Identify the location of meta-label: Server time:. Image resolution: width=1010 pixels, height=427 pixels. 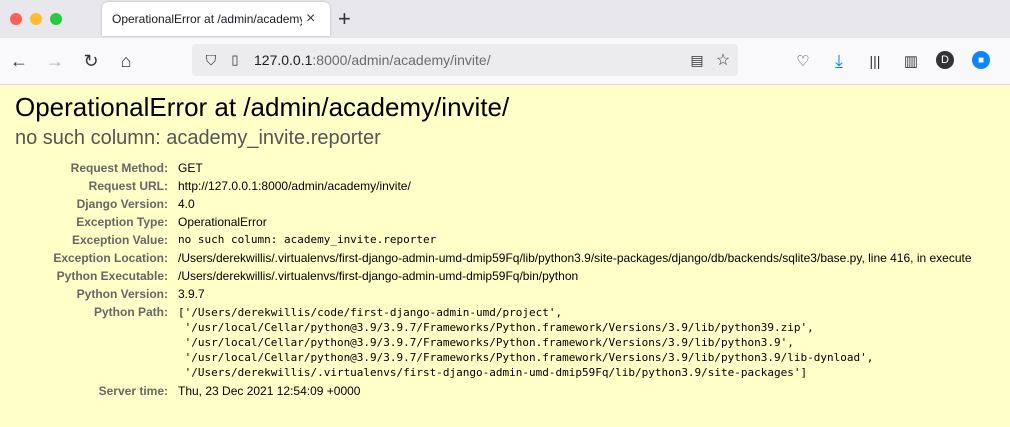
(133, 391).